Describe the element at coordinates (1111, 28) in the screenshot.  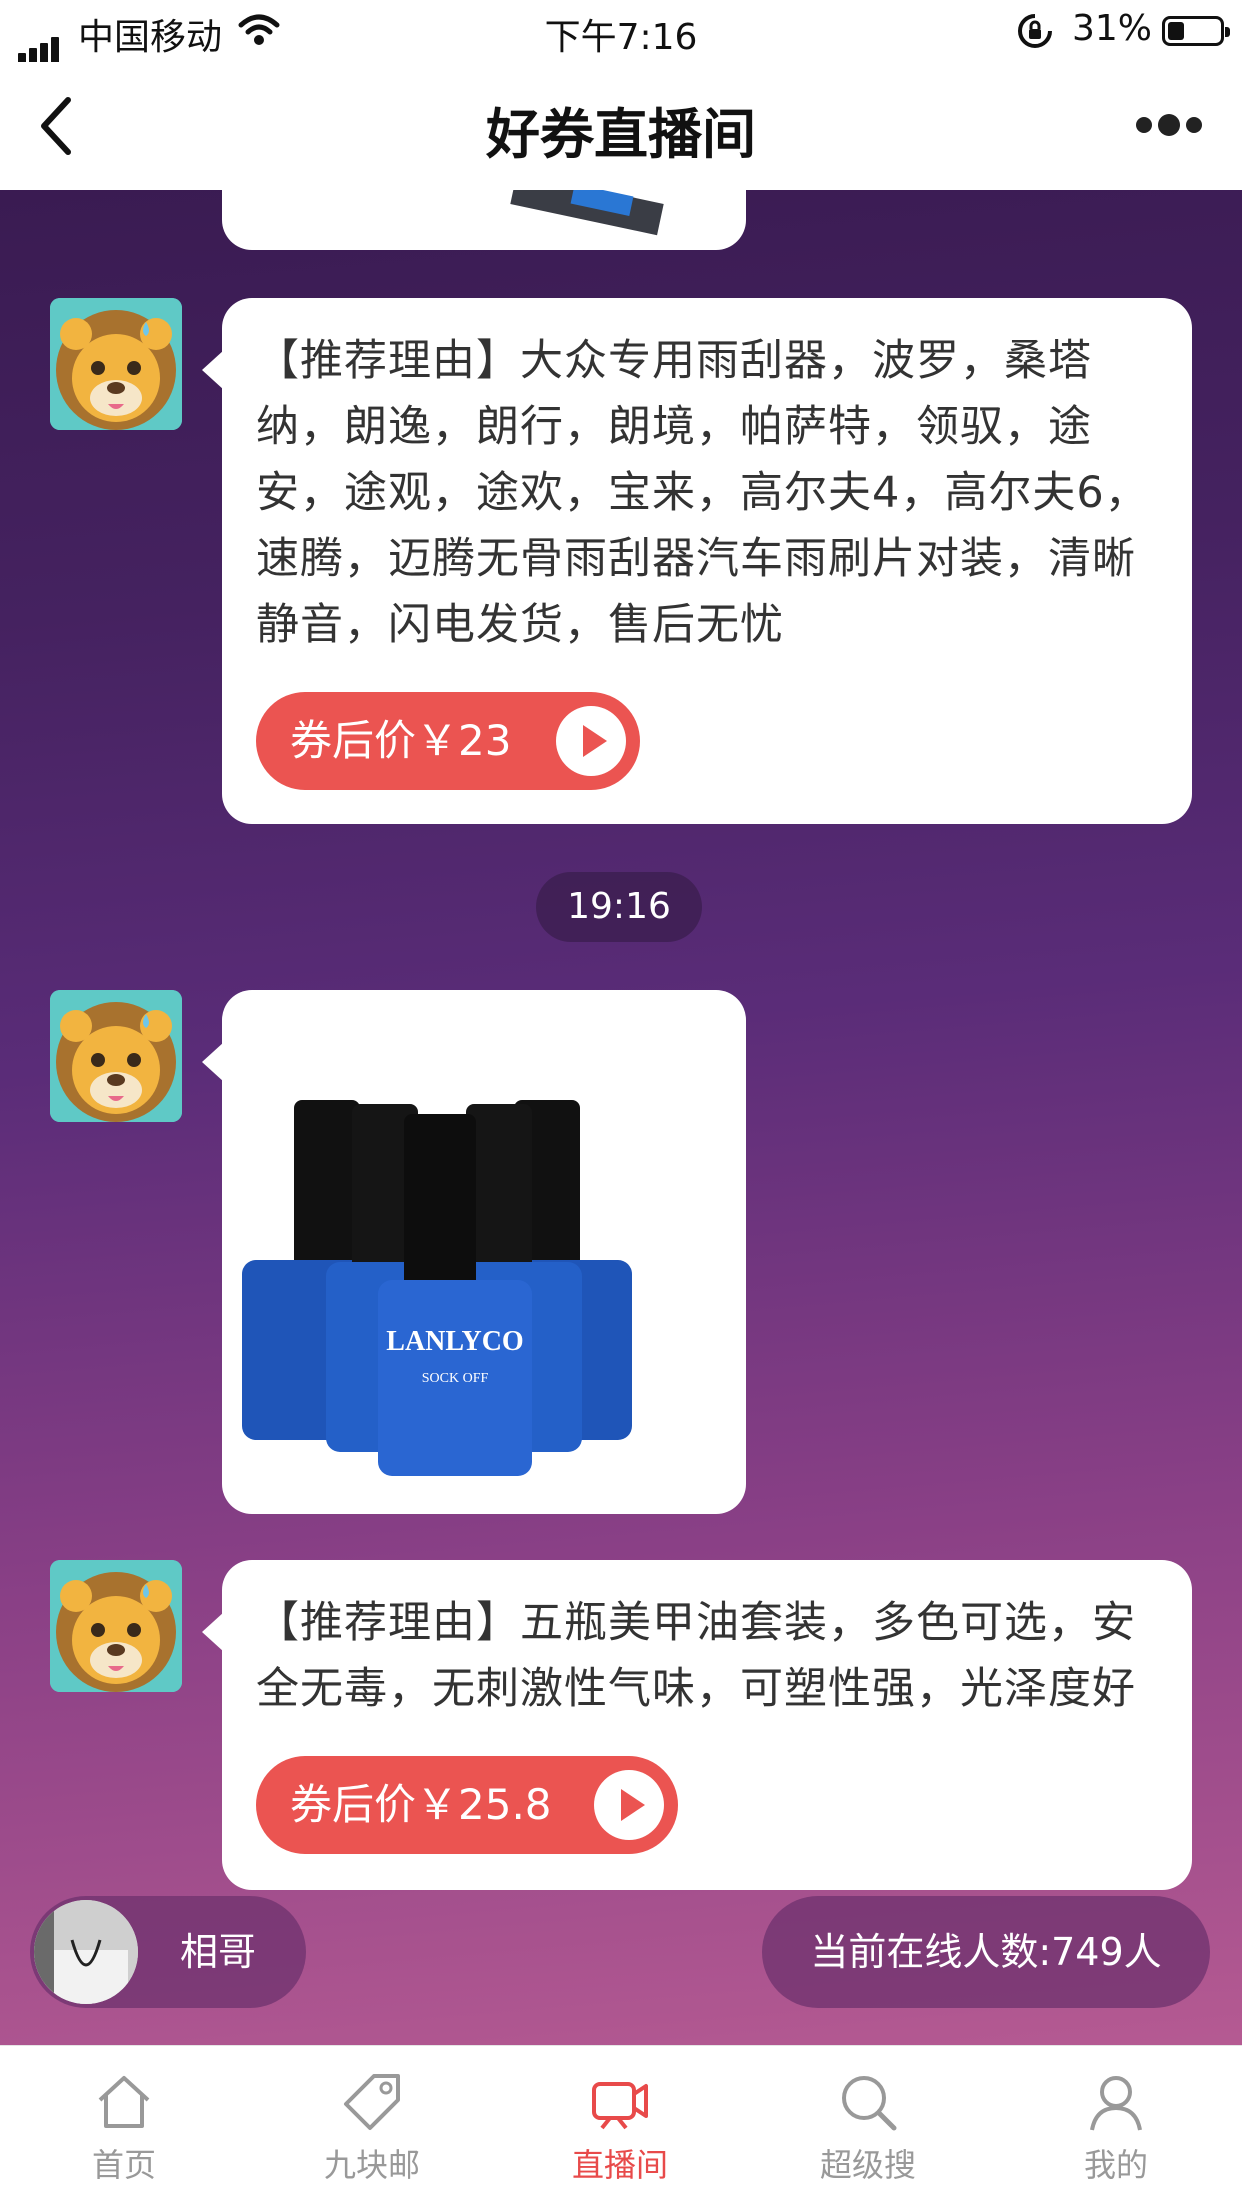
I see `battery-percentage: 31%` at that location.